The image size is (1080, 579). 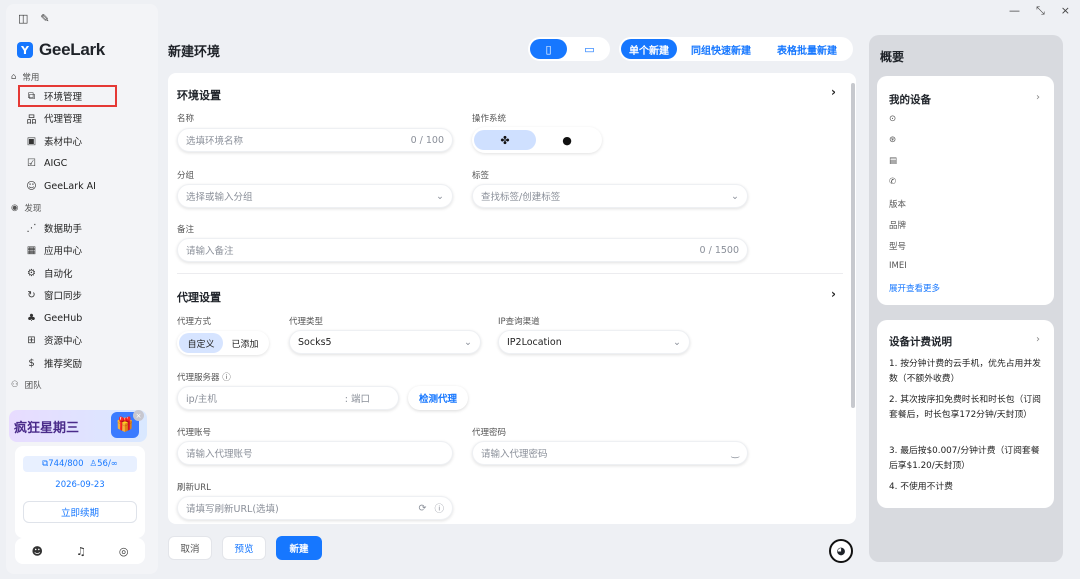 I want to click on section-team: ⚇ 团队, so click(x=26, y=385).